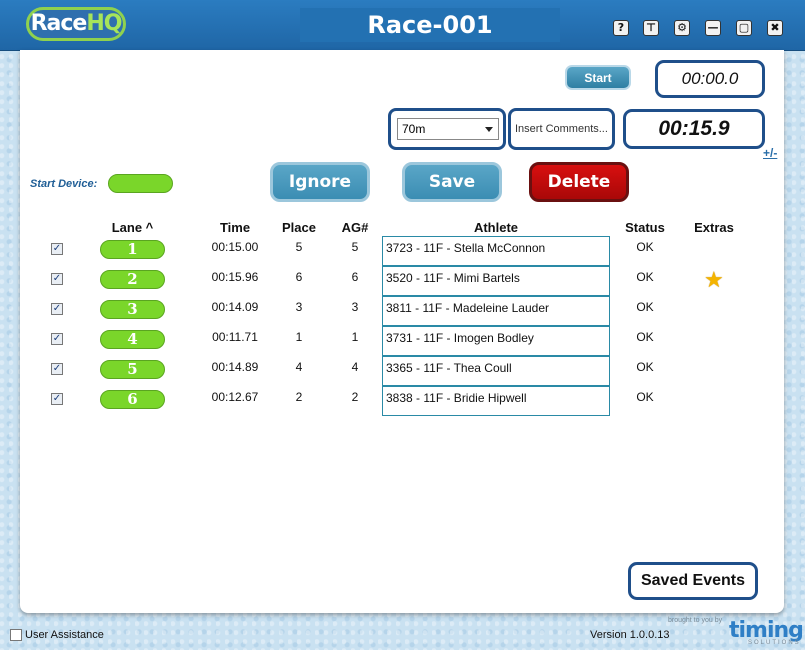 The height and width of the screenshot is (650, 805). Describe the element at coordinates (16, 635) in the screenshot. I see `user-assistance-checkbox` at that location.